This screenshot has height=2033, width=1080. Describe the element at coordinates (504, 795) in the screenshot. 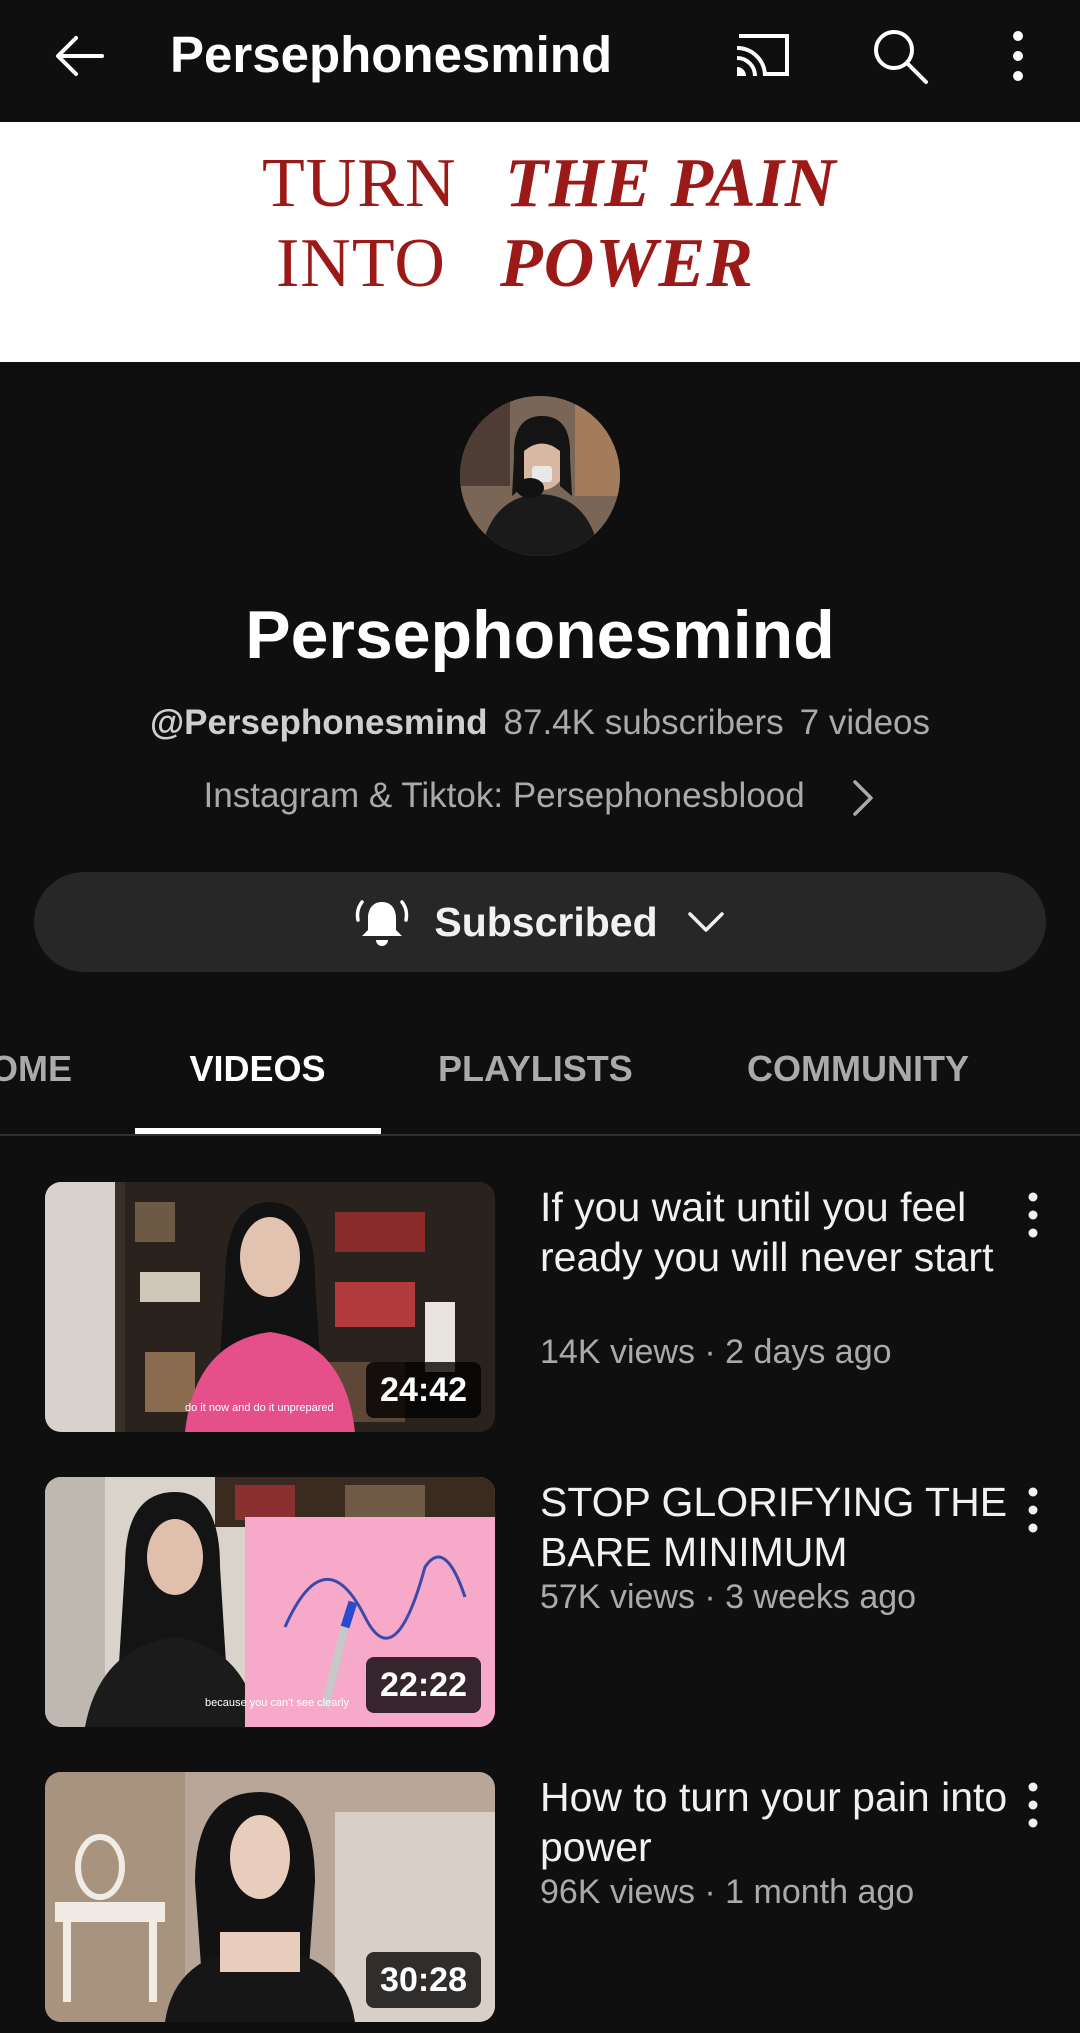

I see `channel-description: Instagram & Tiktok: Persephonesblood` at that location.